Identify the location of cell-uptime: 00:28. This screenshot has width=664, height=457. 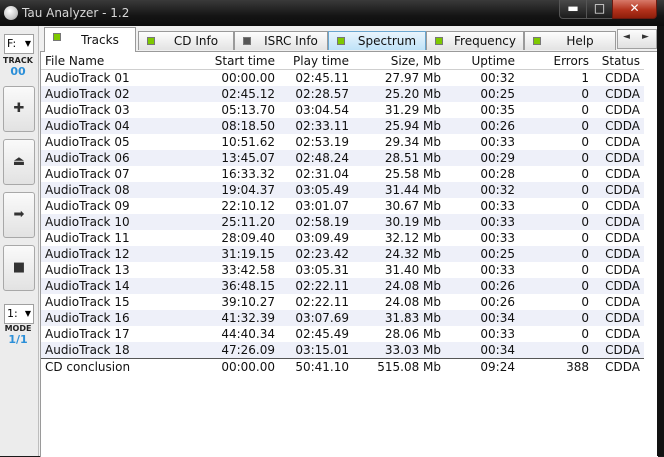
(497, 174).